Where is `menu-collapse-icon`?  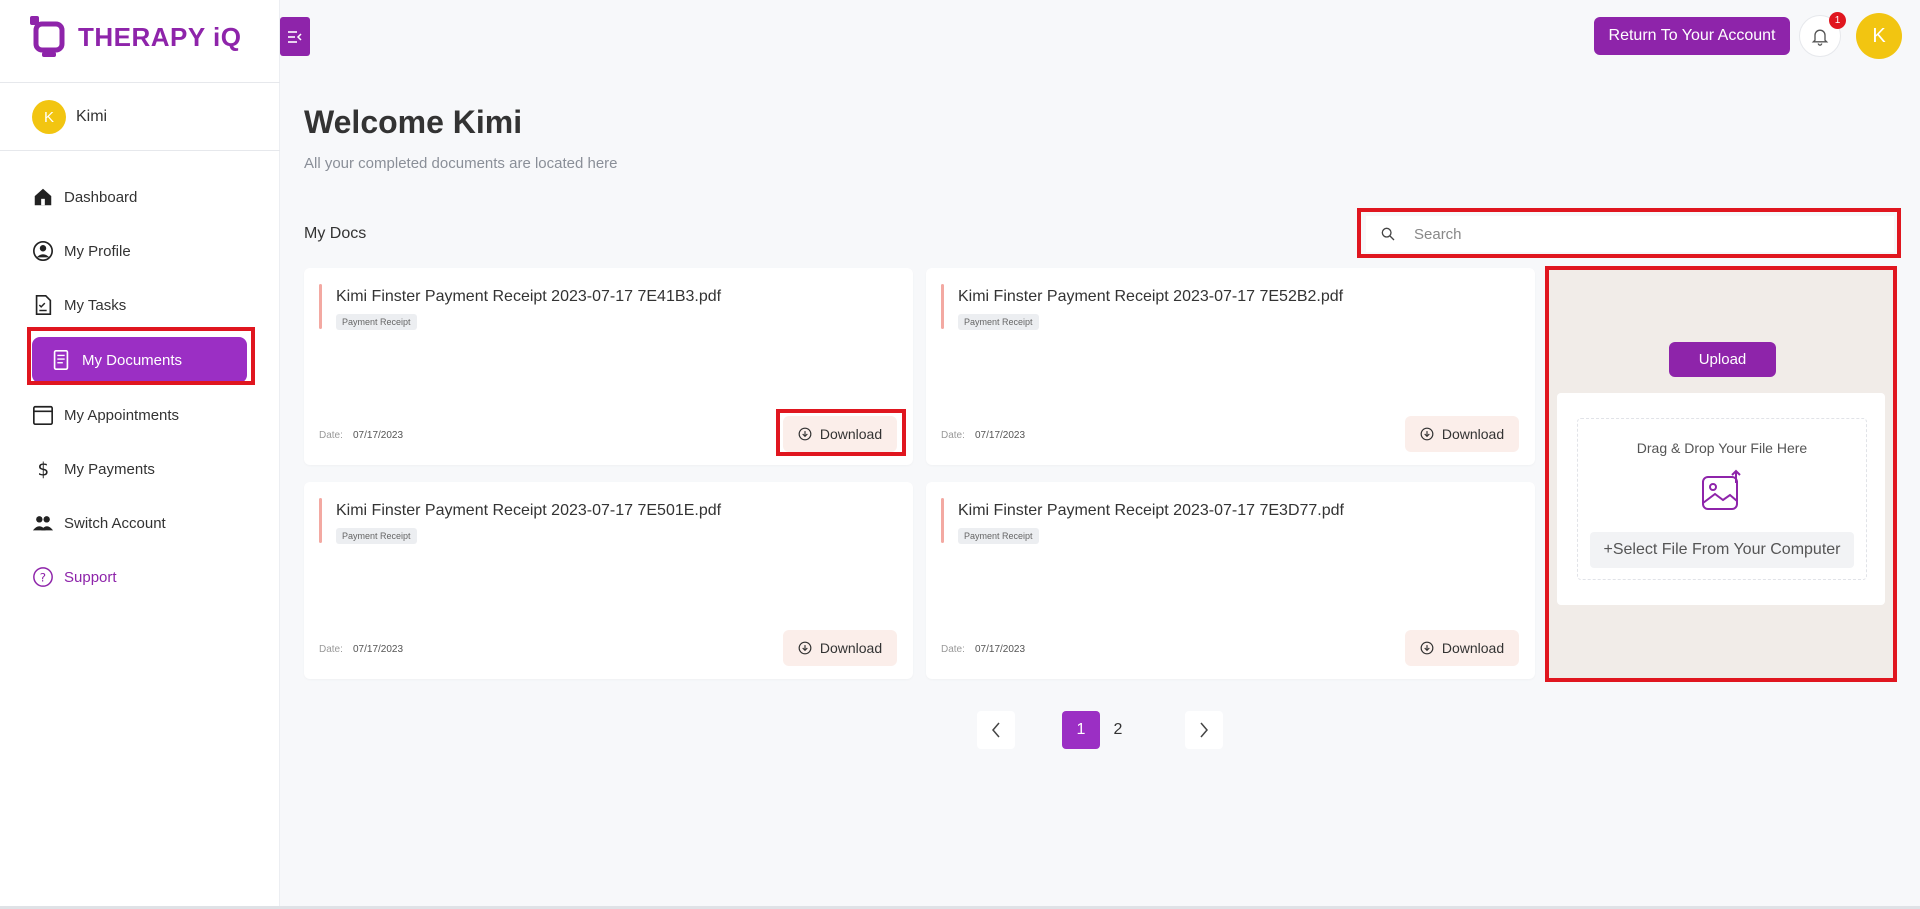 menu-collapse-icon is located at coordinates (295, 36).